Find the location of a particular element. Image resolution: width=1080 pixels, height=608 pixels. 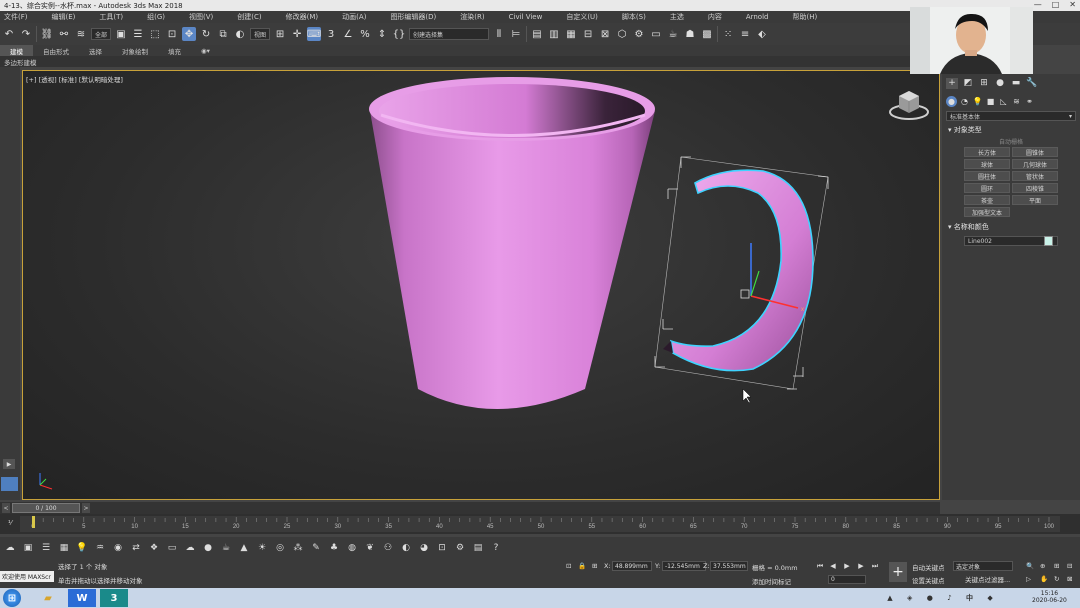

transform-icon: ⇄ is located at coordinates (136, 548).